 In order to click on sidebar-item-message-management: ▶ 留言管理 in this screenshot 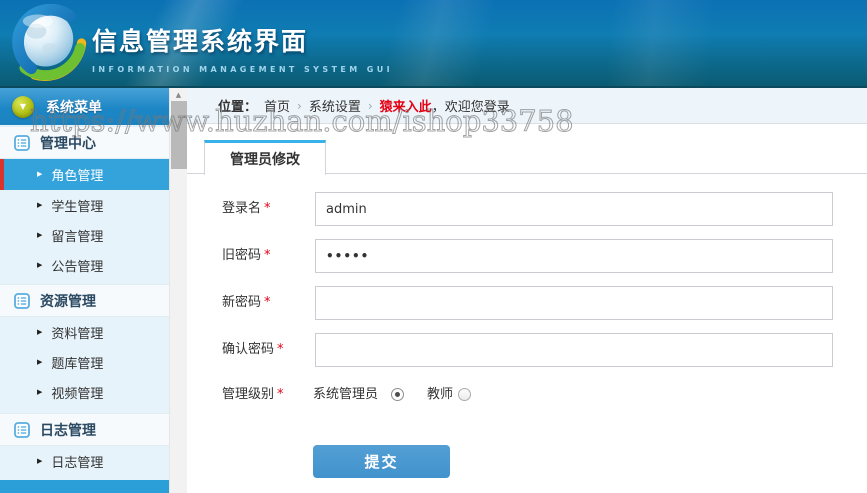, I will do `click(84, 235)`.